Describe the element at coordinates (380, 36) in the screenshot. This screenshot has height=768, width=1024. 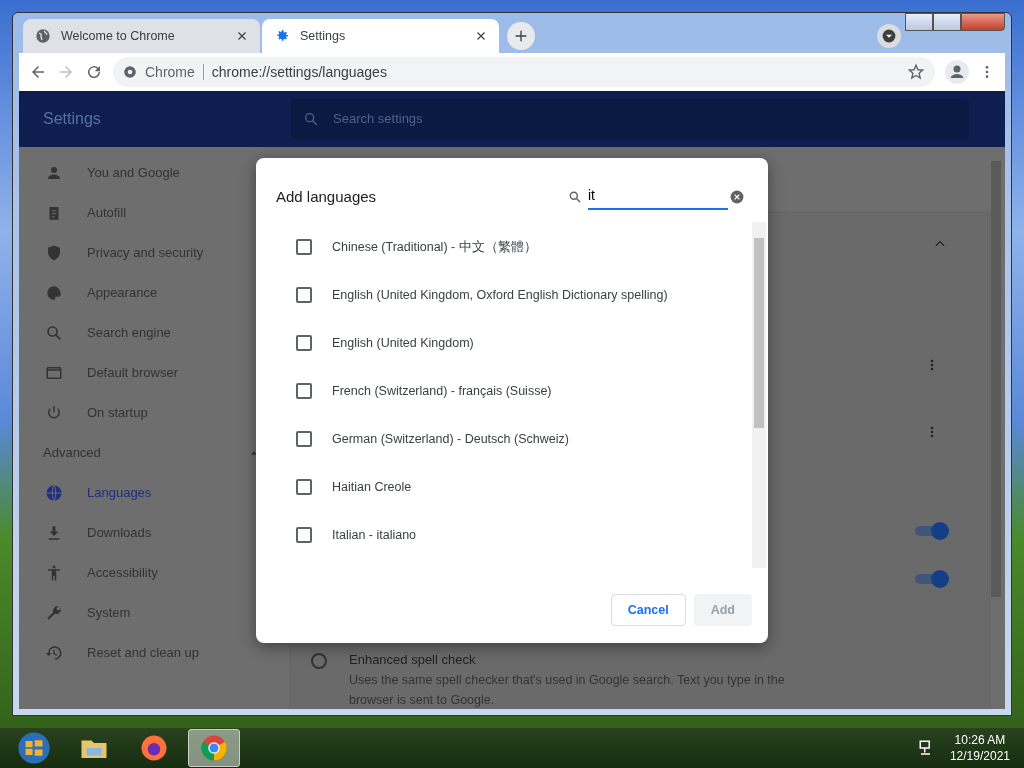
I see `browser-tab: Settings` at that location.